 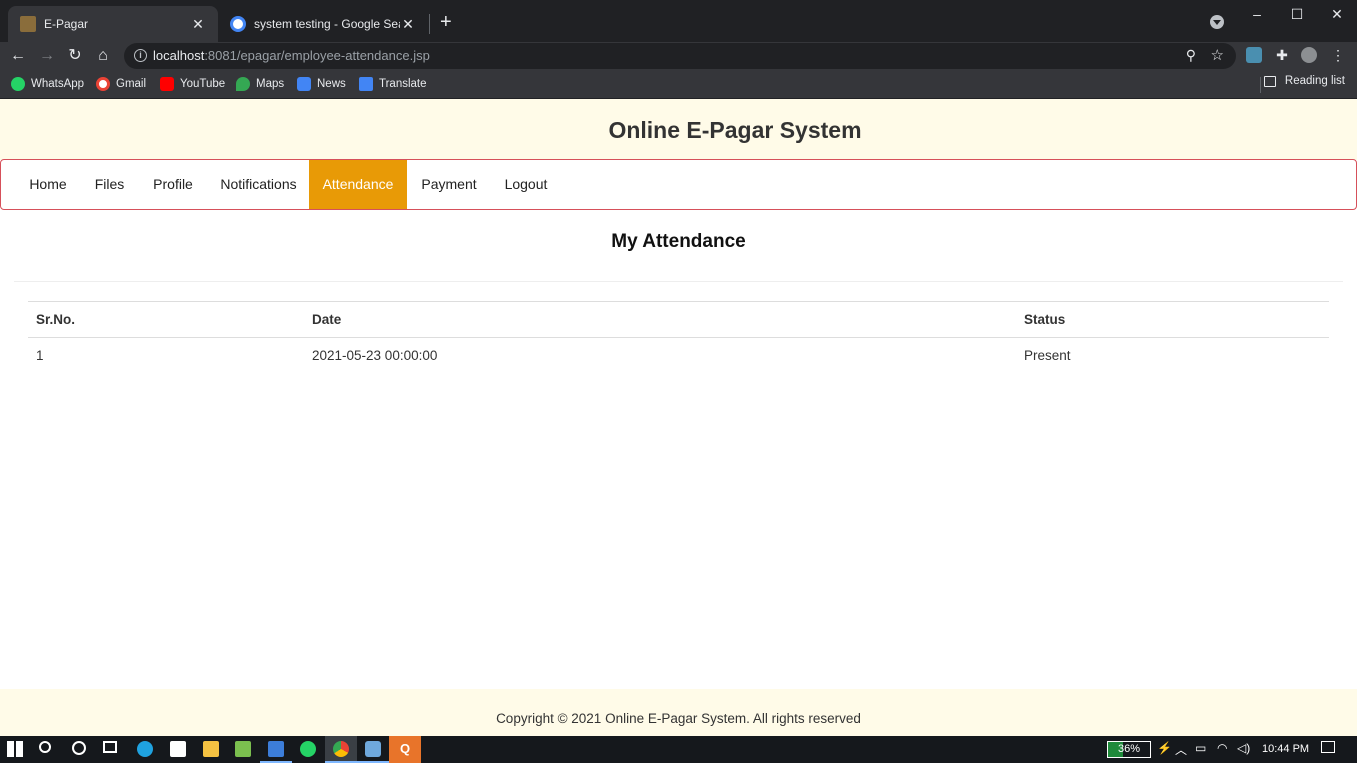 I want to click on youtube-icon, so click(x=167, y=84).